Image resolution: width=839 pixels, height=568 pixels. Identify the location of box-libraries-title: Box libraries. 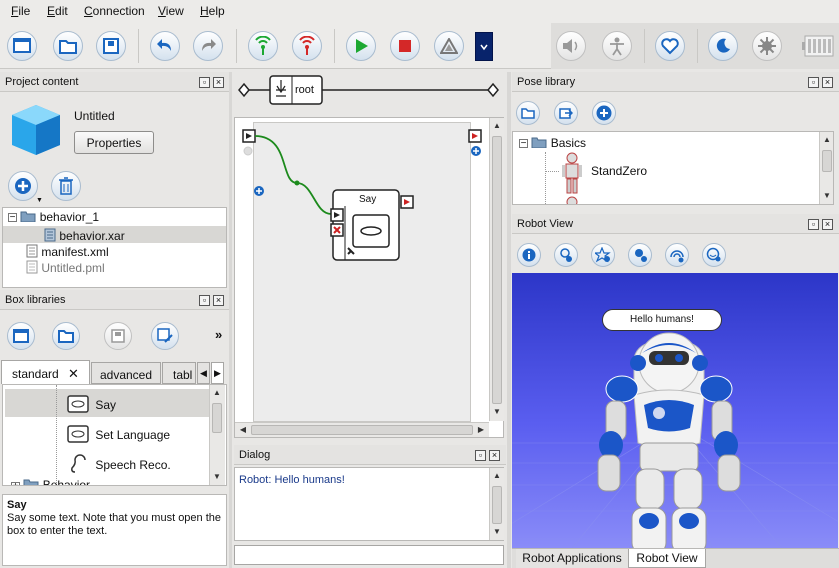
(114, 300).